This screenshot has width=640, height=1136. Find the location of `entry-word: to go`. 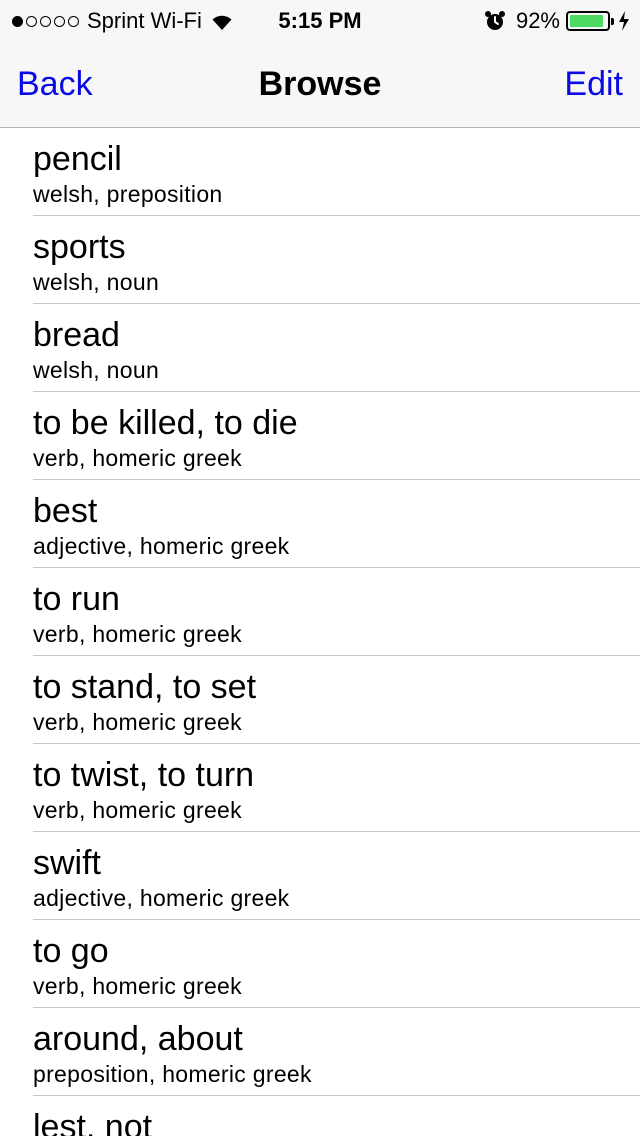

entry-word: to go is located at coordinates (71, 951).